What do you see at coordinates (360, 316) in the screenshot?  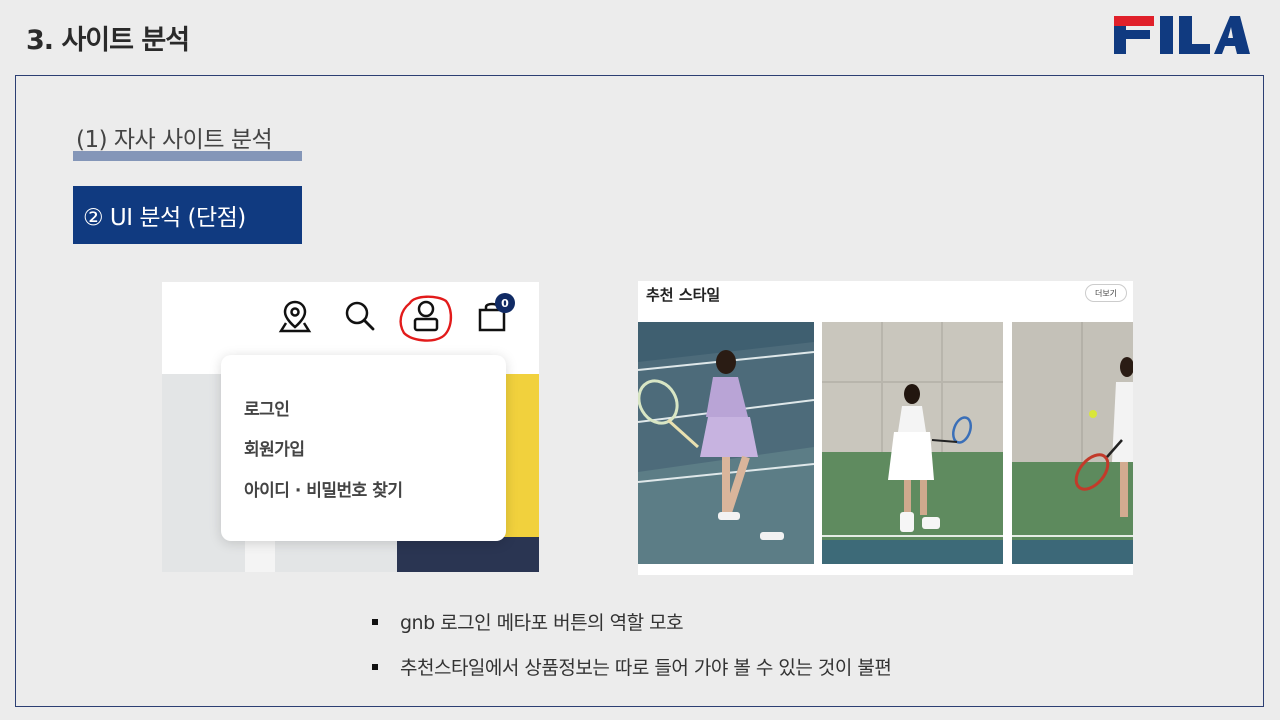 I see `search-icon` at bounding box center [360, 316].